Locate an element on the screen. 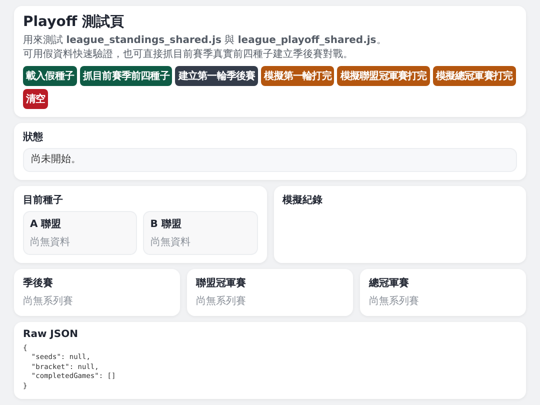  action-button: 模擬總冠軍賽打完 is located at coordinates (474, 76).